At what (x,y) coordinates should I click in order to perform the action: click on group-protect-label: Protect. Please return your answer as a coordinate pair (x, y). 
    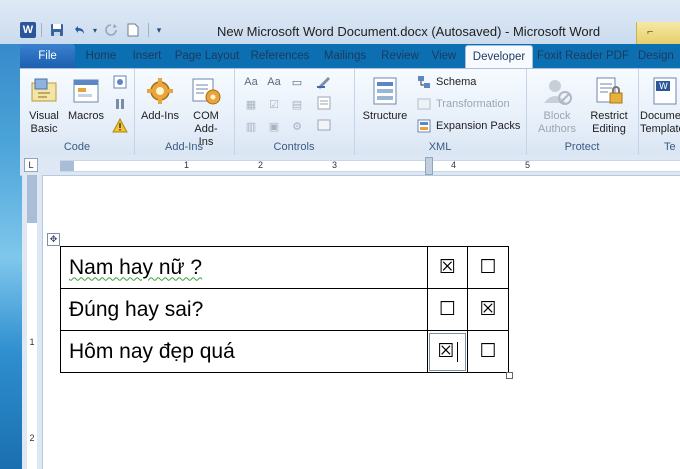
    Looking at the image, I should click on (582, 147).